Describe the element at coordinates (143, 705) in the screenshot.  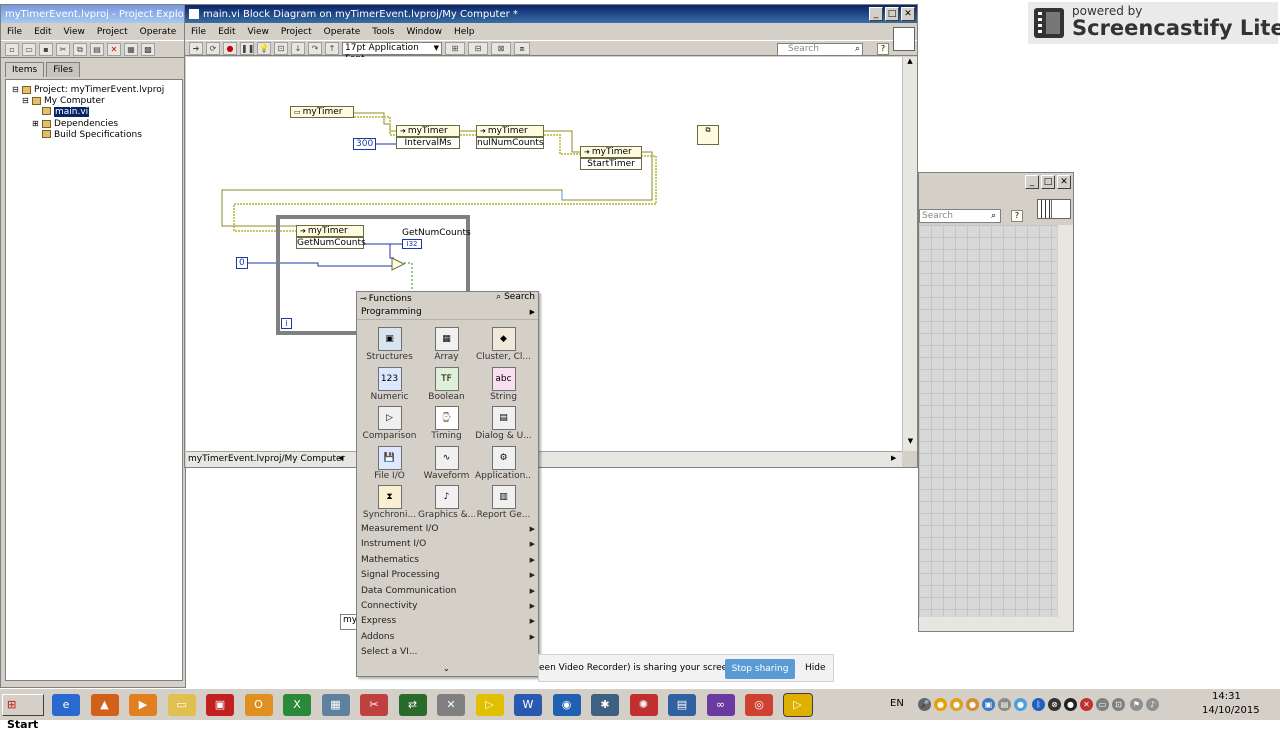
I see `media-icon: ▶` at that location.